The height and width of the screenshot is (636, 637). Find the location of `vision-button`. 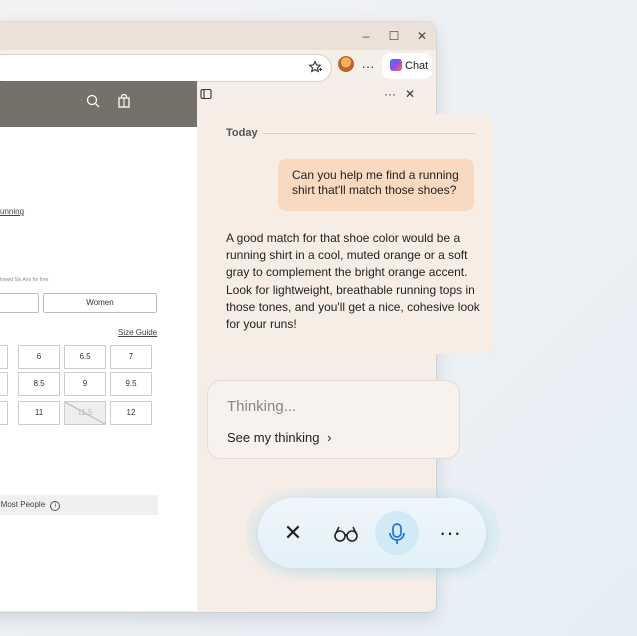

vision-button is located at coordinates (346, 533).